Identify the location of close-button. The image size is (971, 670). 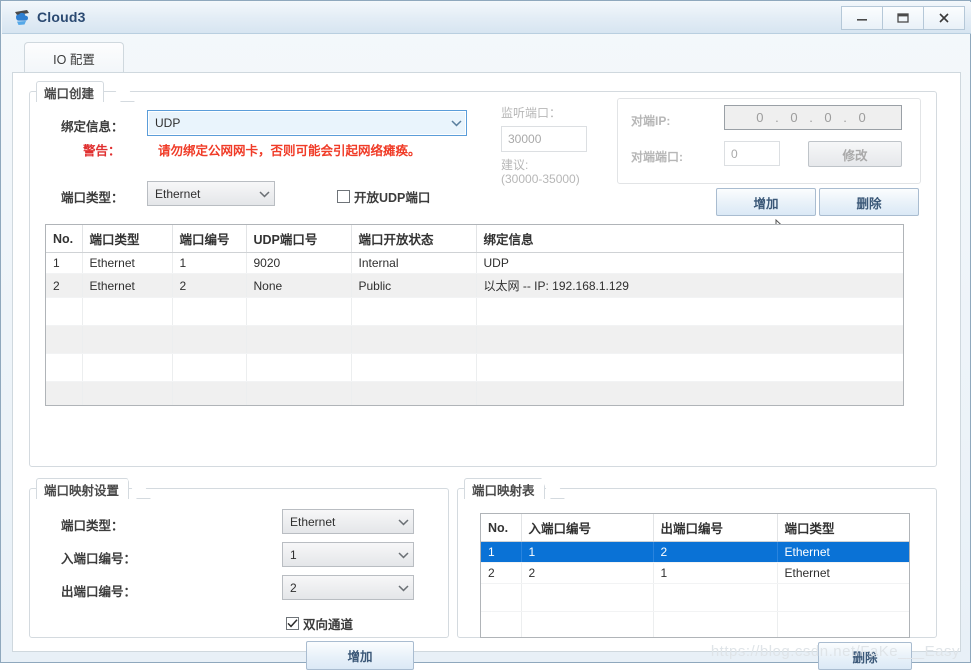
(944, 18).